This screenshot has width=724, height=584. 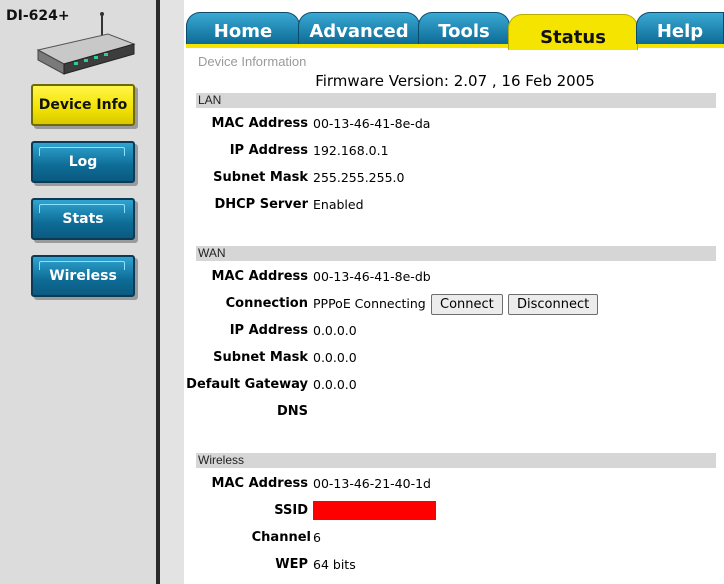 I want to click on wan-row-subnet: Subnet Mask 0.0.0.0, so click(x=455, y=358).